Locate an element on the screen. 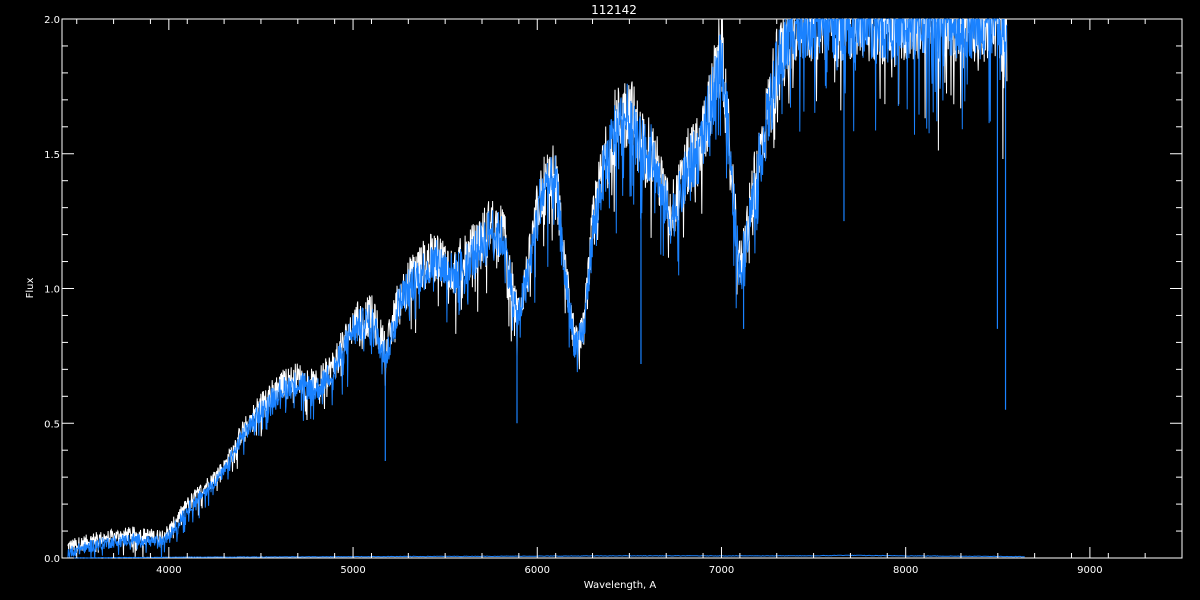  x-tick-label: 5000 is located at coordinates (352, 570).